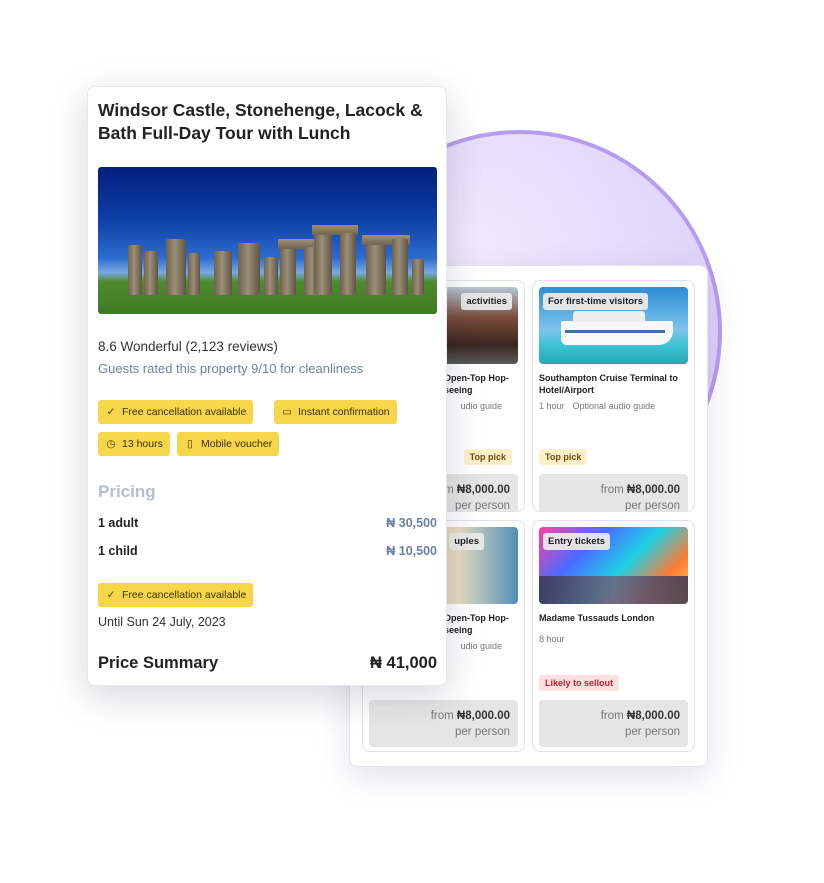 This screenshot has height=883, width=824. Describe the element at coordinates (486, 301) in the screenshot. I see `activity-tag: activities` at that location.